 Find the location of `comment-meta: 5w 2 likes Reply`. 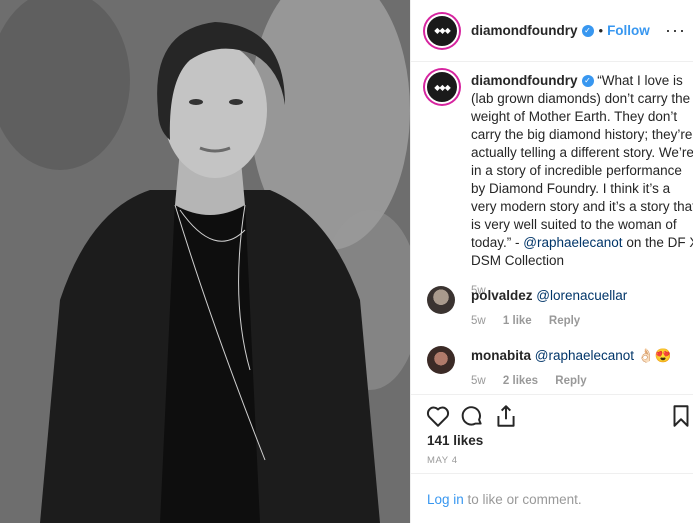

comment-meta: 5w 2 likes Reply is located at coordinates (536, 381).